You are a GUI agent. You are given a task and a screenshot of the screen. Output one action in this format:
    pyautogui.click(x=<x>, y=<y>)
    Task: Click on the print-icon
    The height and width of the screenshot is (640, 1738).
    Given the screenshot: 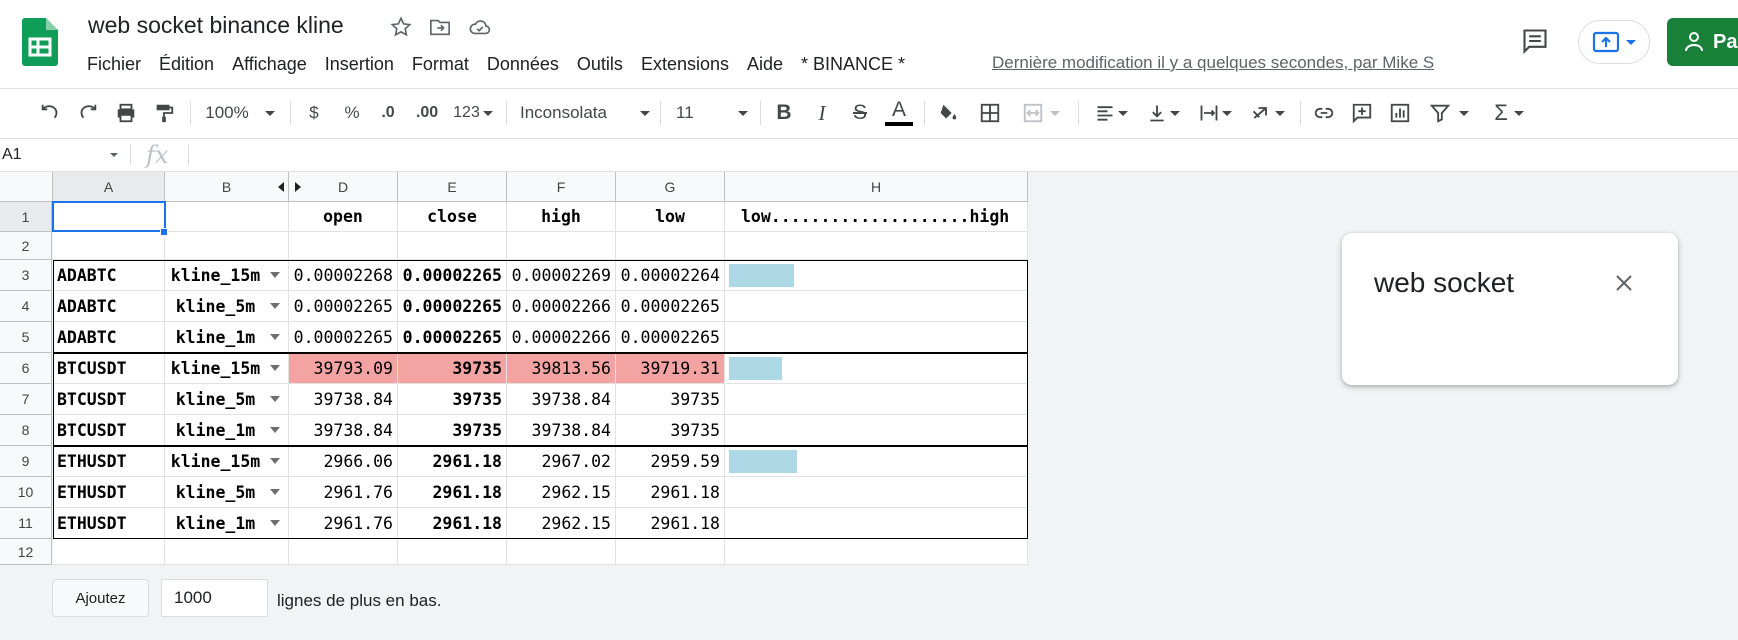 What is the action you would take?
    pyautogui.click(x=126, y=113)
    